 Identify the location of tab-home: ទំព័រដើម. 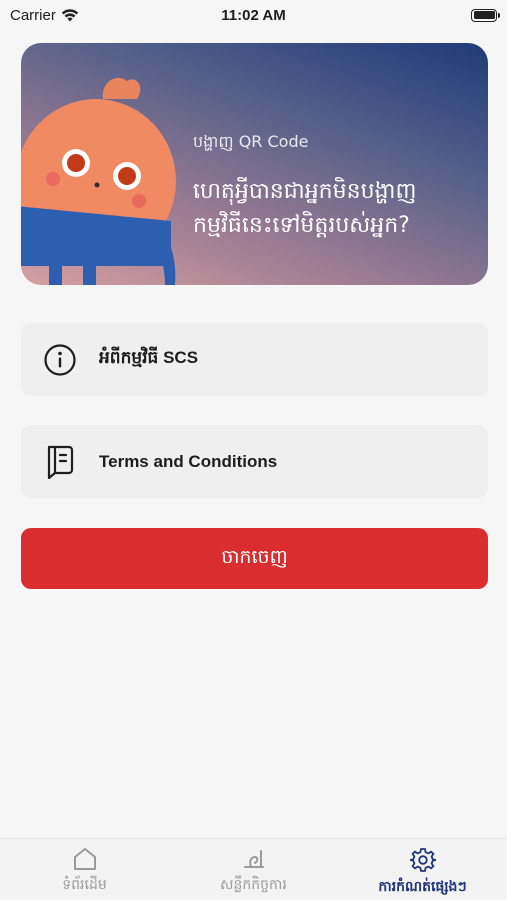
(84, 869).